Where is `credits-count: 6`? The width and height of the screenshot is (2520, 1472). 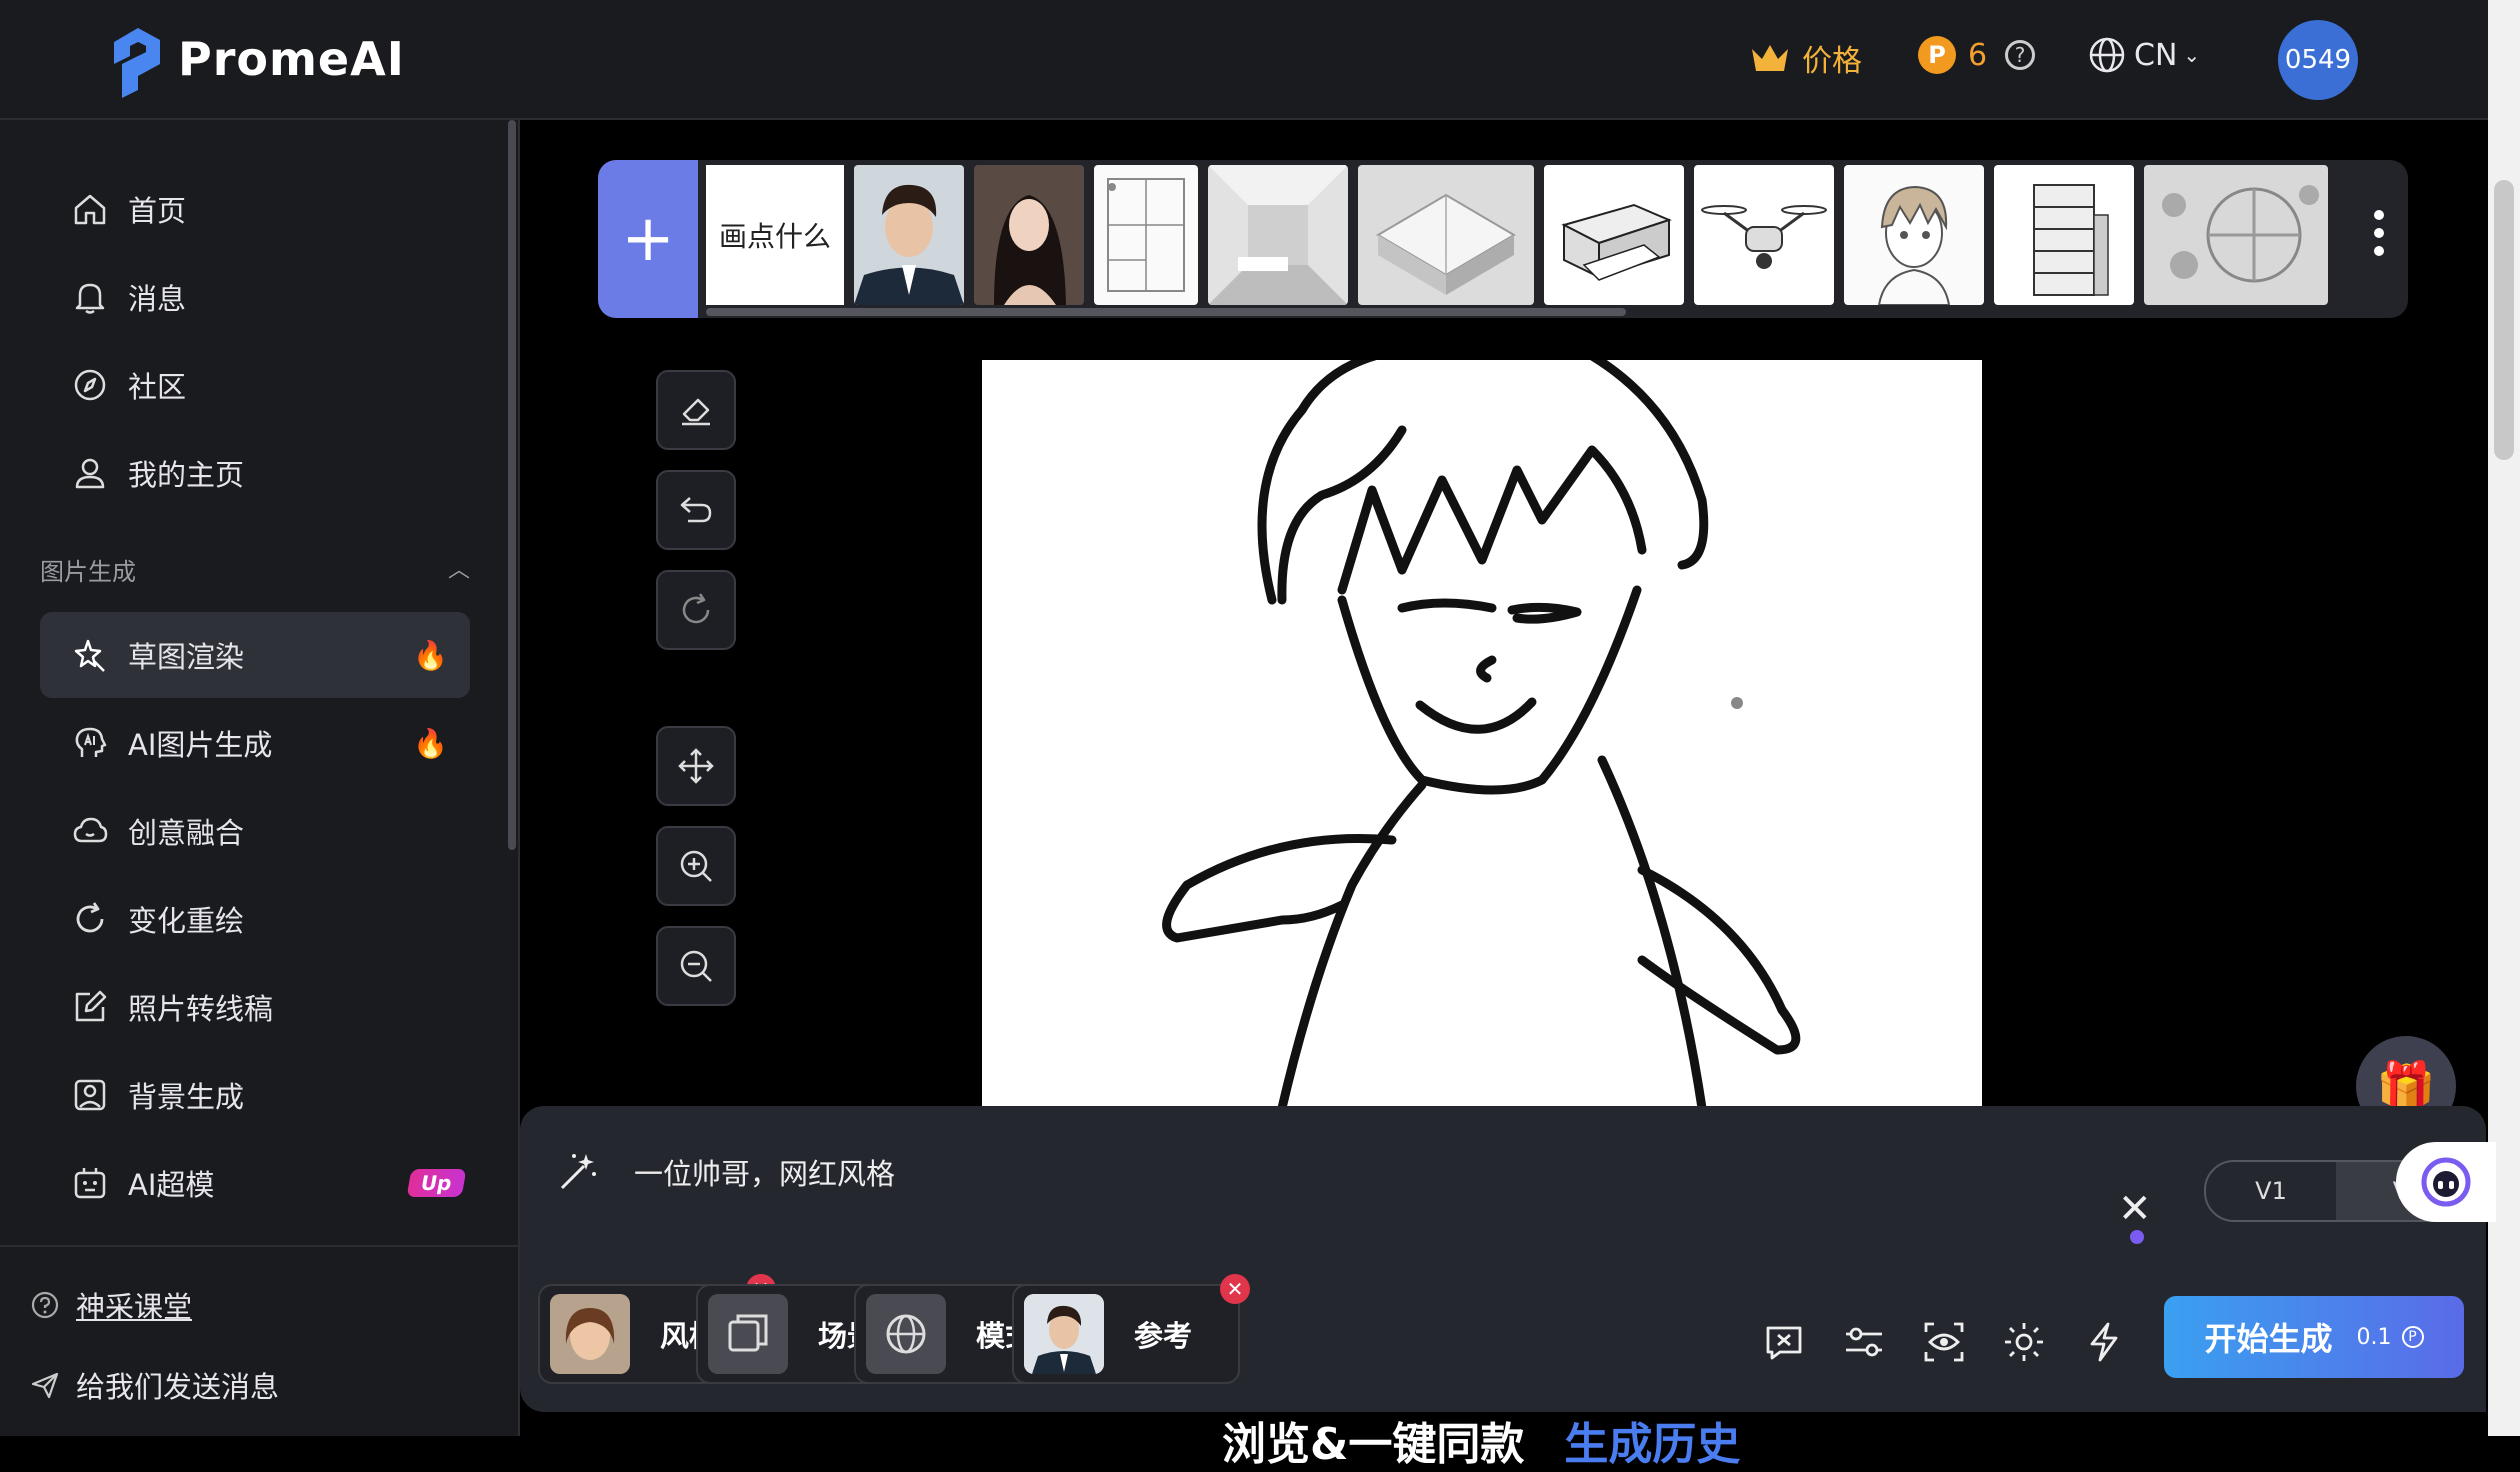
credits-count: 6 is located at coordinates (1978, 55).